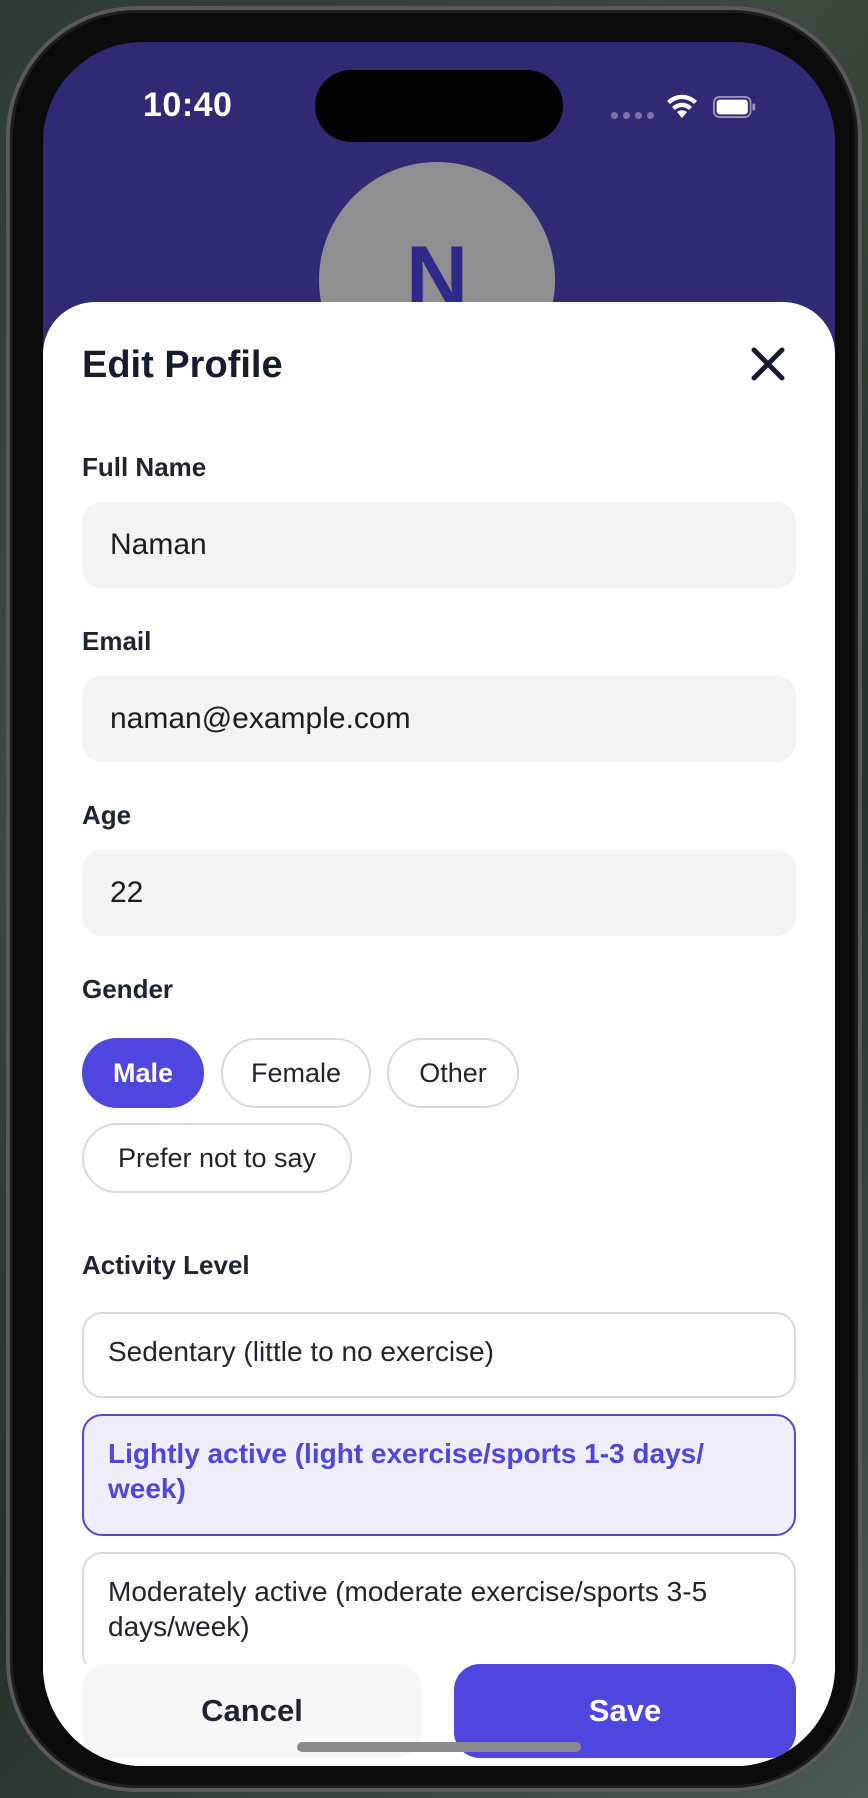 This screenshot has width=868, height=1798. Describe the element at coordinates (439, 545) in the screenshot. I see `full-name-input` at that location.